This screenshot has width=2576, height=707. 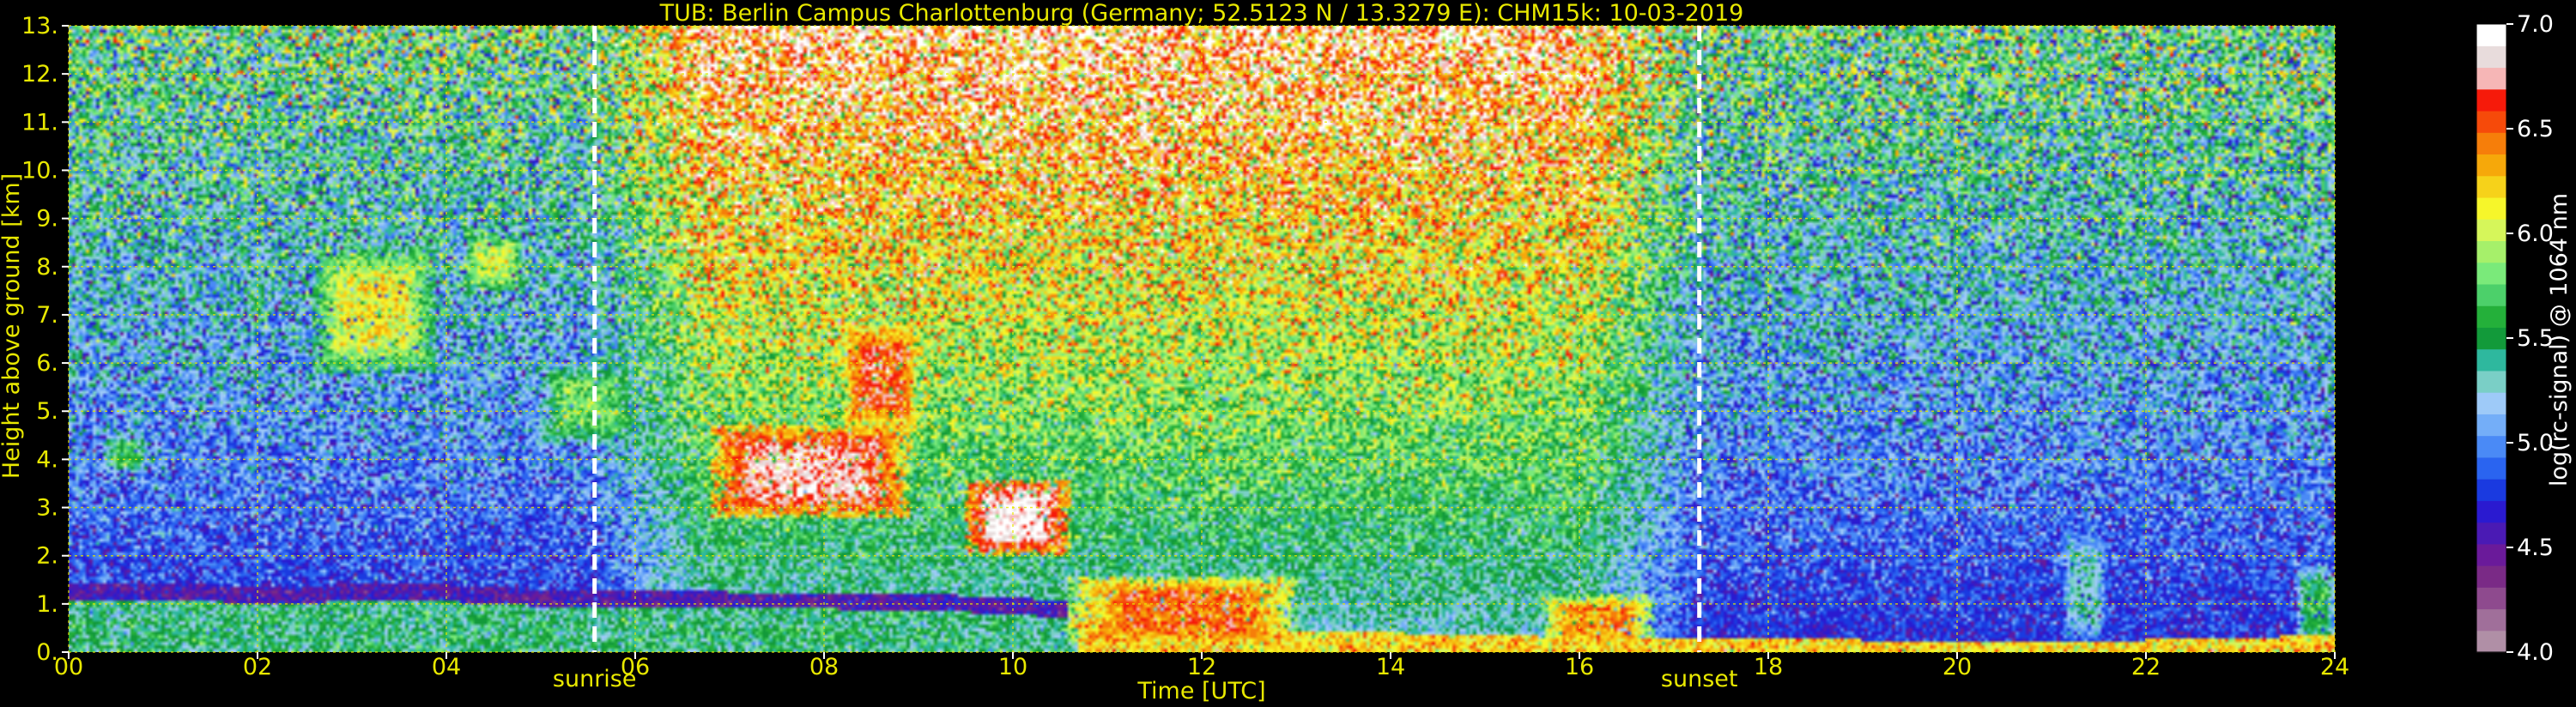 I want to click on y-tick-label: 1., so click(x=47, y=604).